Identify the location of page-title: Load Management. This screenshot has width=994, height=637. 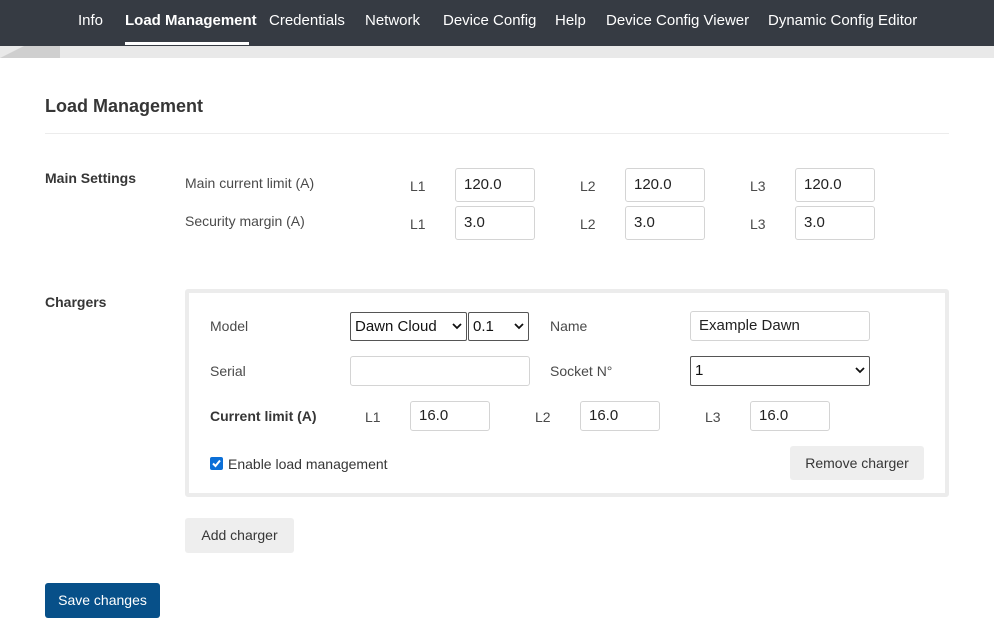
(124, 106).